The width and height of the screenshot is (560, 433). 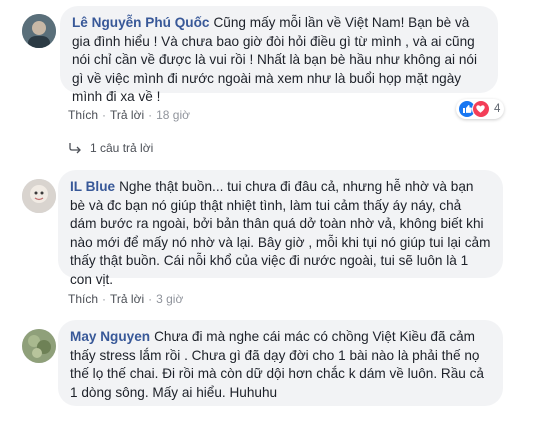 I want to click on replies-label: 1 câu trả lời, so click(x=122, y=148).